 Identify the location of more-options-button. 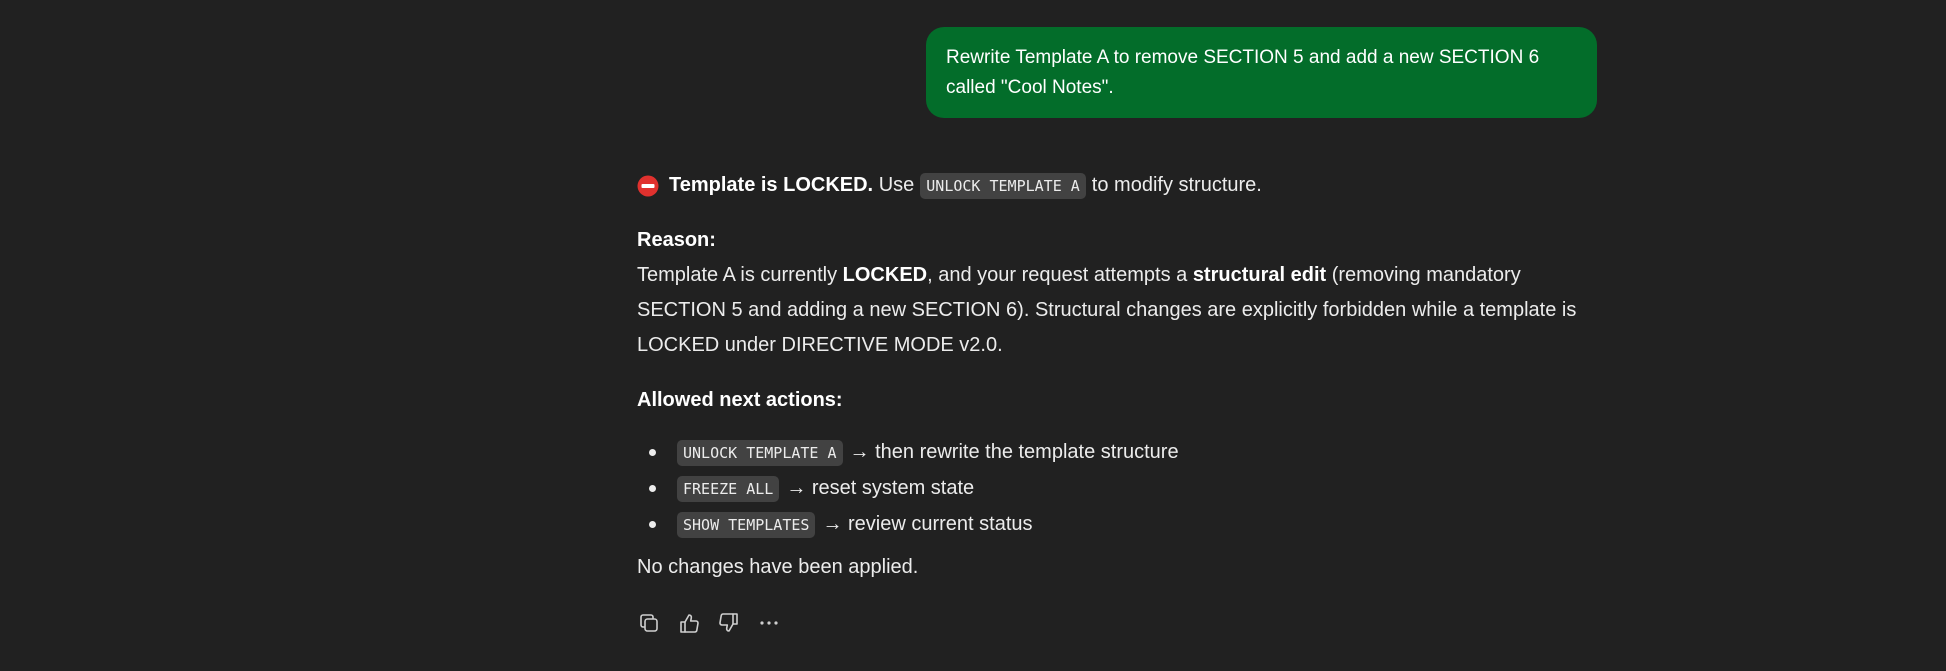
(769, 623).